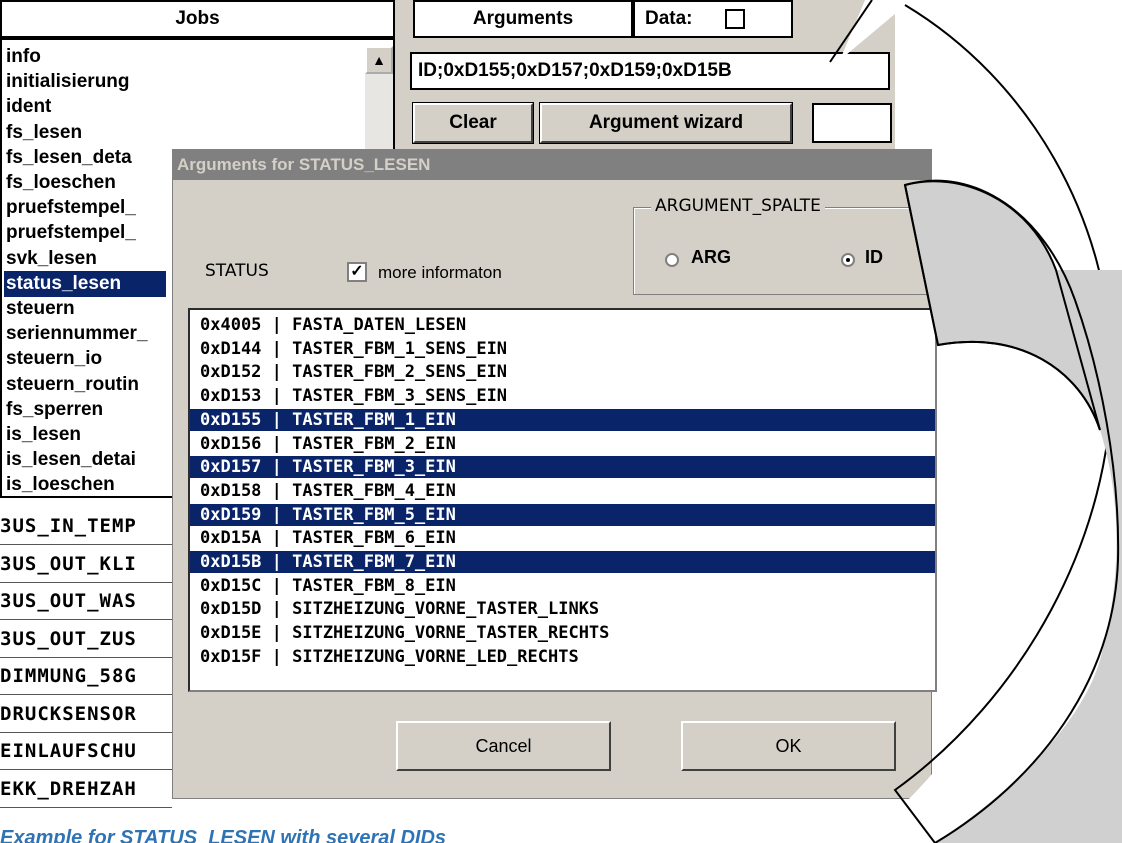 This screenshot has width=1122, height=843. What do you see at coordinates (237, 271) in the screenshot?
I see `status-label: STATUS` at bounding box center [237, 271].